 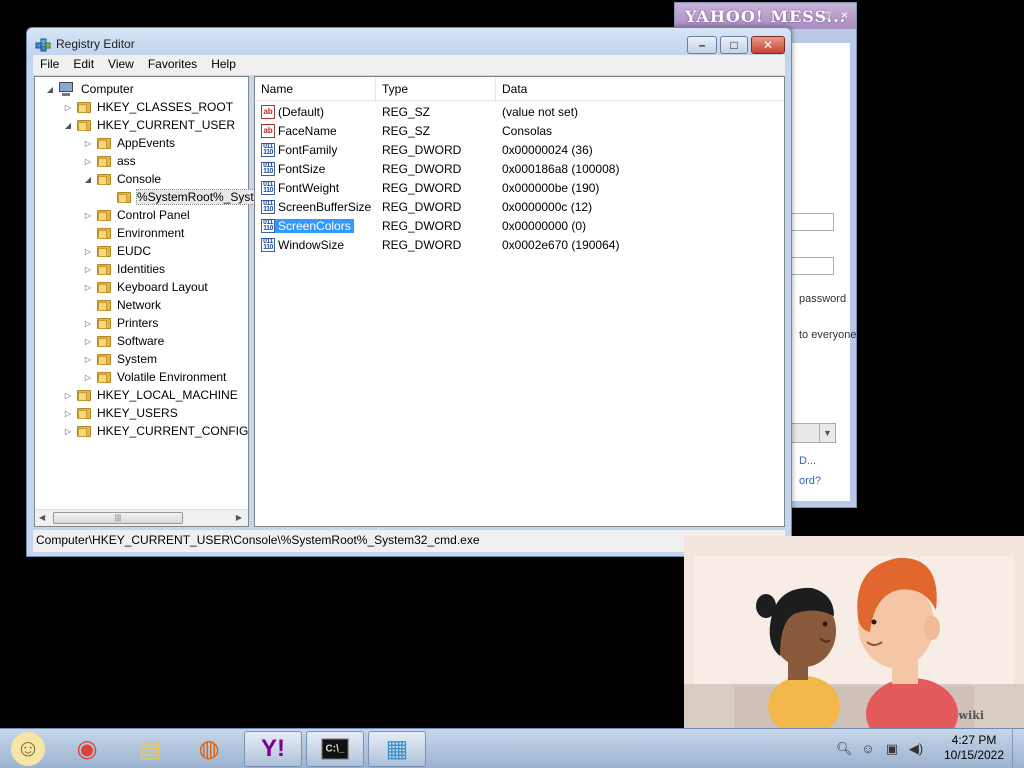 I want to click on show-desktop-button, so click(x=1018, y=748).